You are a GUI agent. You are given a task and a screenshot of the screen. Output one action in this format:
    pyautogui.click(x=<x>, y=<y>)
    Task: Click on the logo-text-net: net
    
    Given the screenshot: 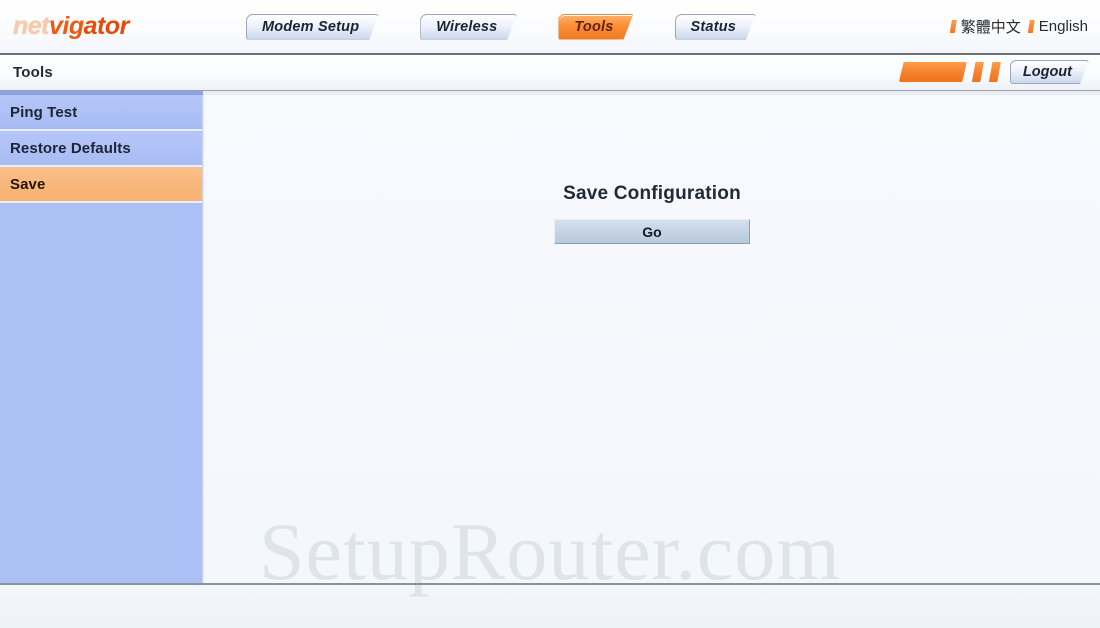 What is the action you would take?
    pyautogui.click(x=31, y=26)
    